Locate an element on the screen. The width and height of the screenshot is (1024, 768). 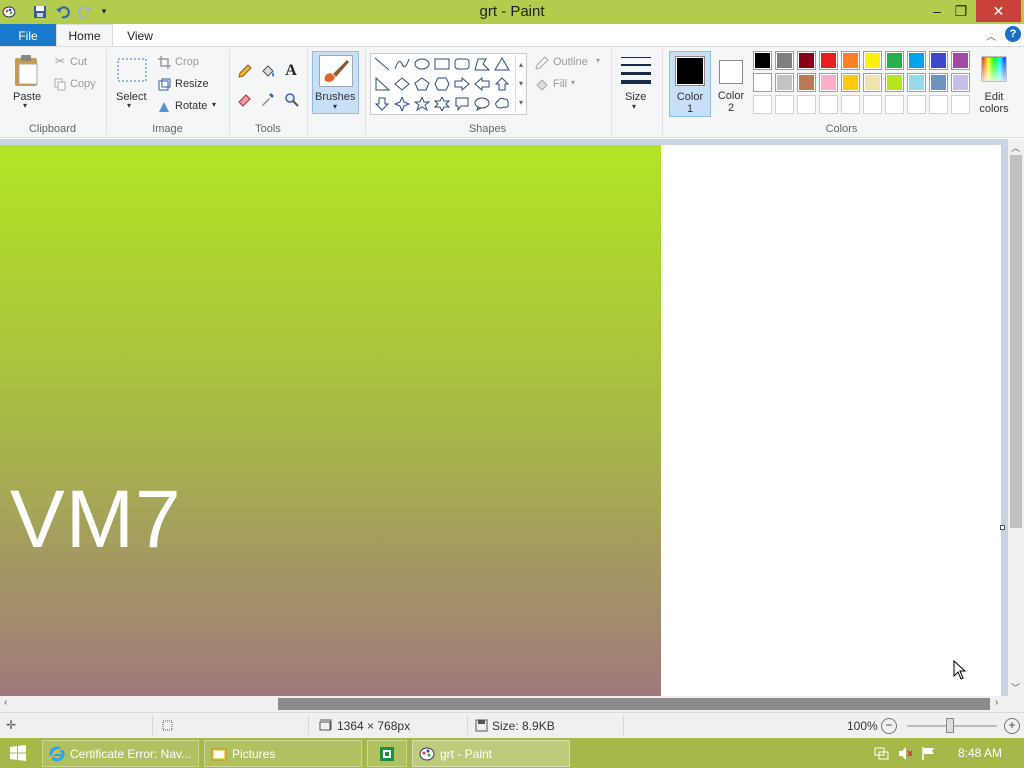
cut-button: Cut is located at coordinates (78, 62).